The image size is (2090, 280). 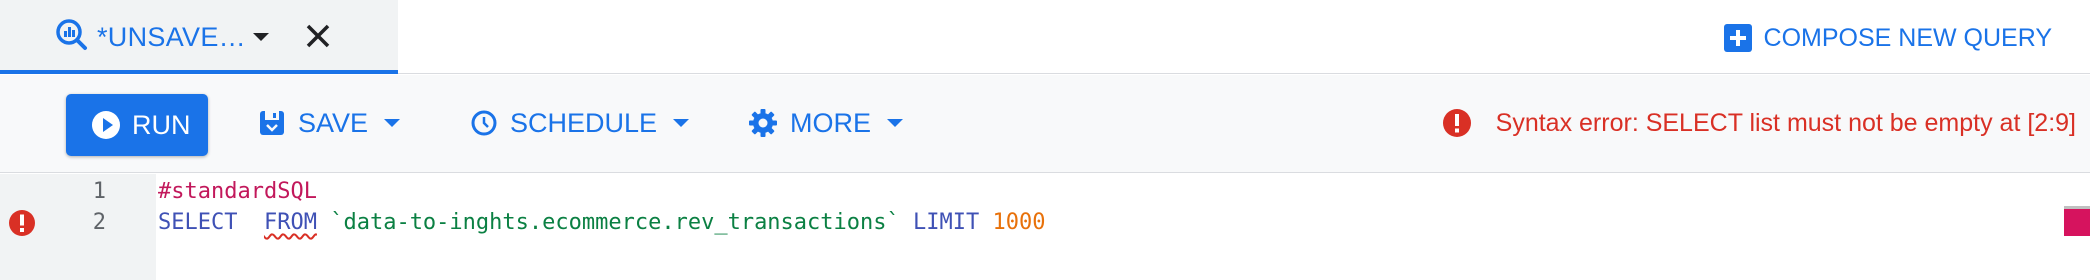 I want to click on sql-limit-value: 1000, so click(x=1019, y=222).